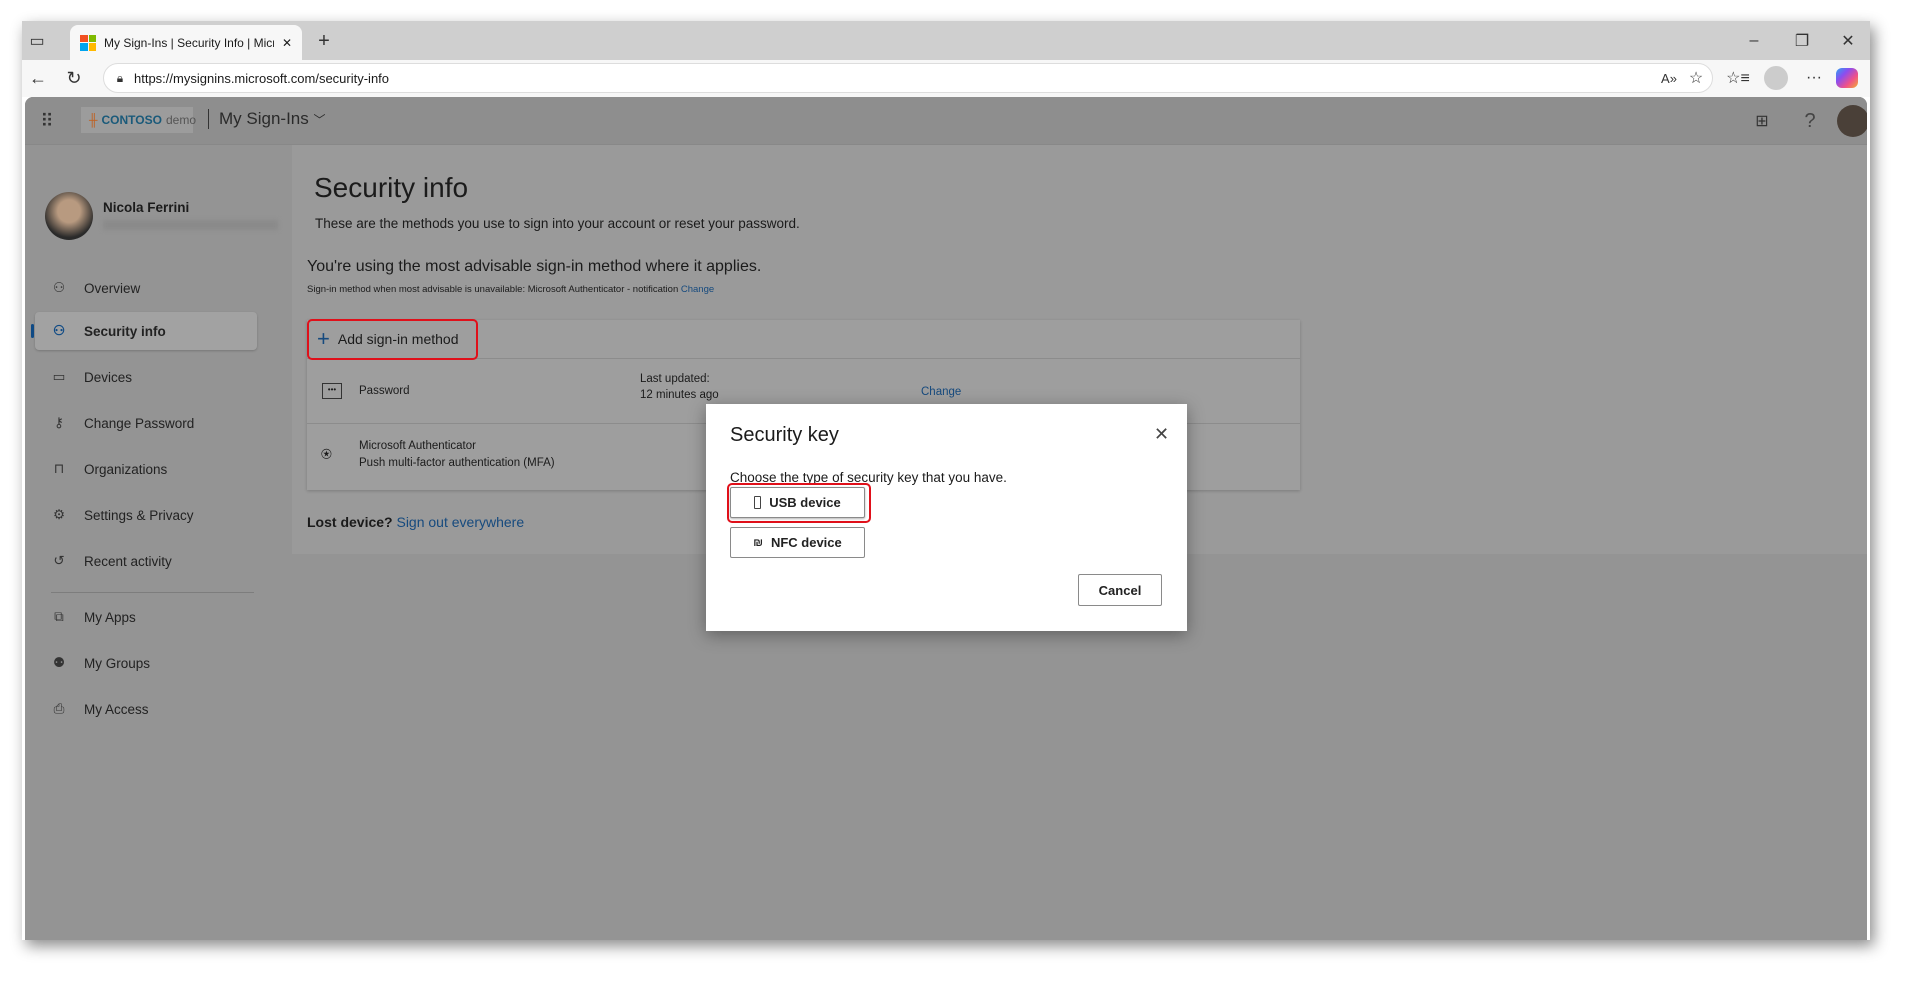  Describe the element at coordinates (941, 392) in the screenshot. I see `change-password-link: Change` at that location.